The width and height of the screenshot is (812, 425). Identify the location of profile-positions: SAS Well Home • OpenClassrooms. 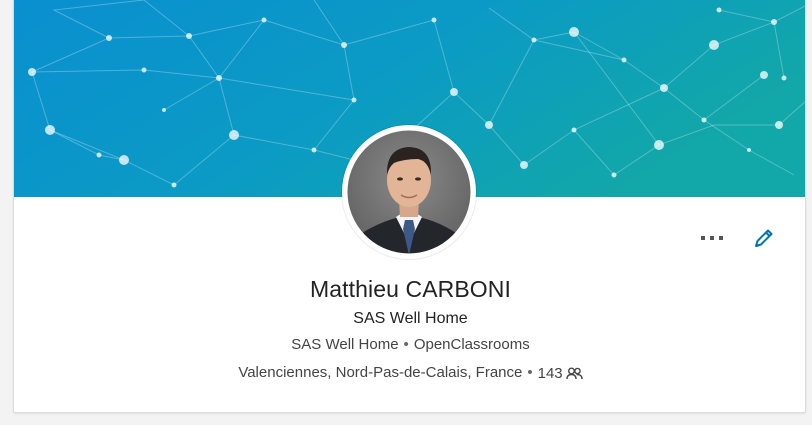
(409, 344).